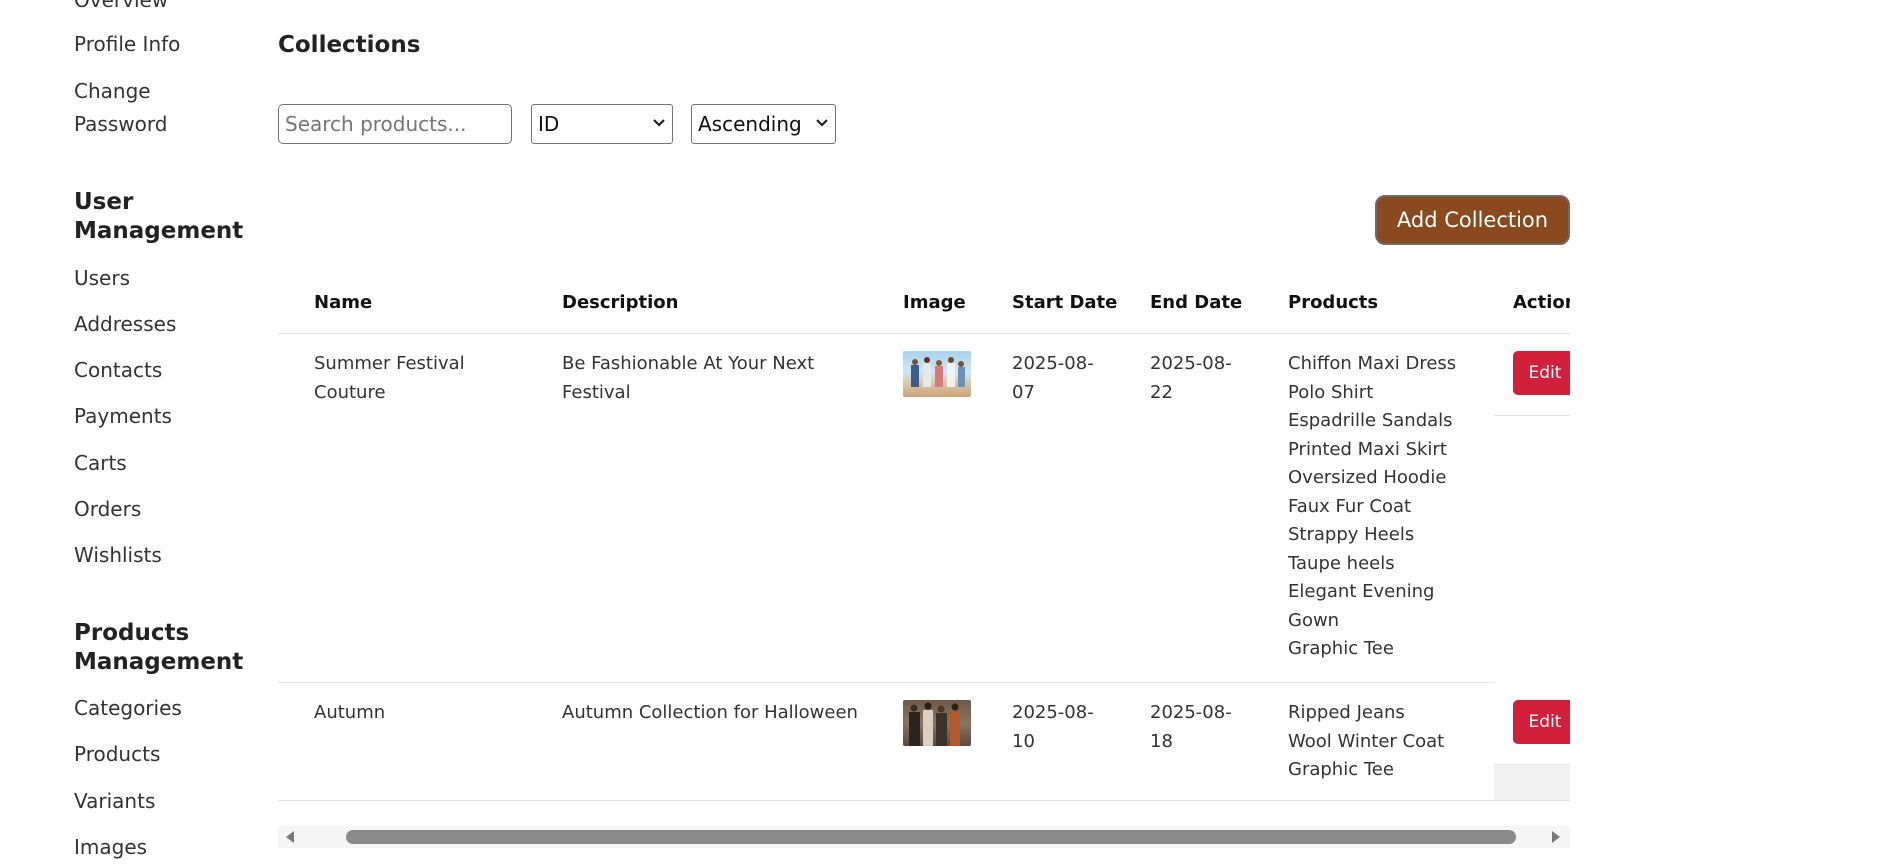 The width and height of the screenshot is (1889, 864). Describe the element at coordinates (602, 124) in the screenshot. I see `sort-field-select: ID` at that location.